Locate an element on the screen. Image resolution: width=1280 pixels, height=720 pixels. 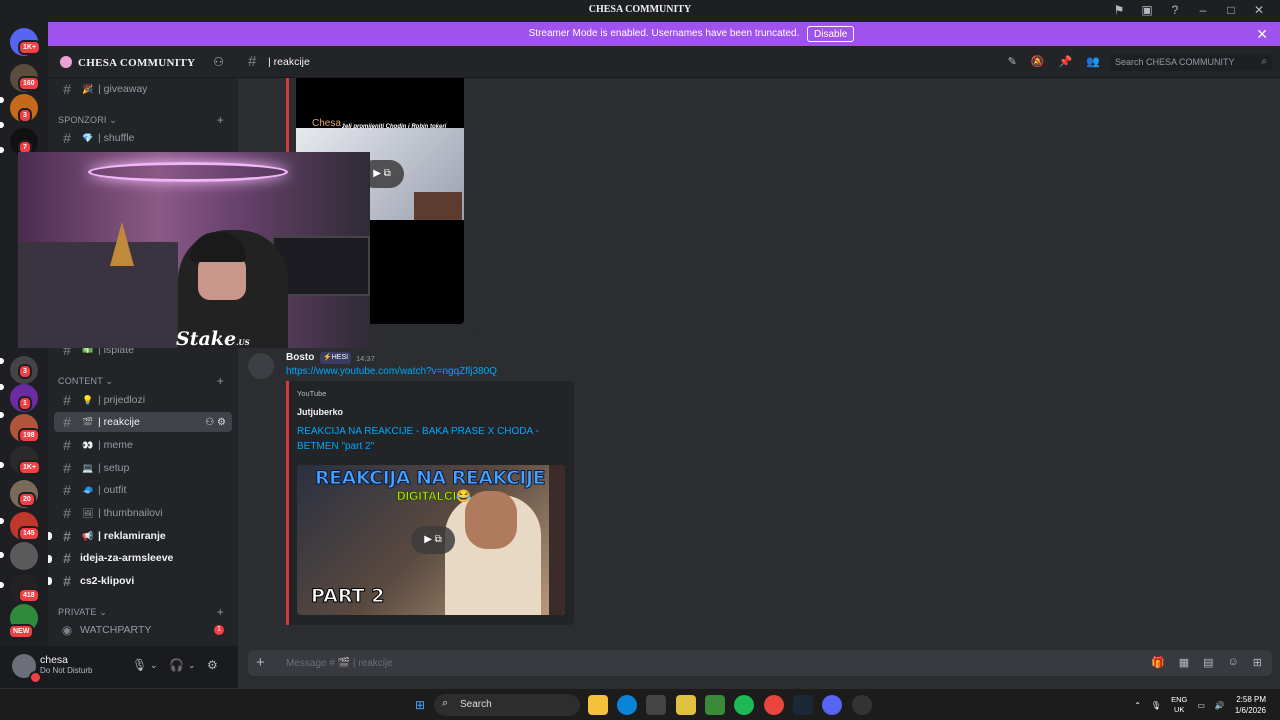
help-icon: ? is located at coordinates (1175, 10).